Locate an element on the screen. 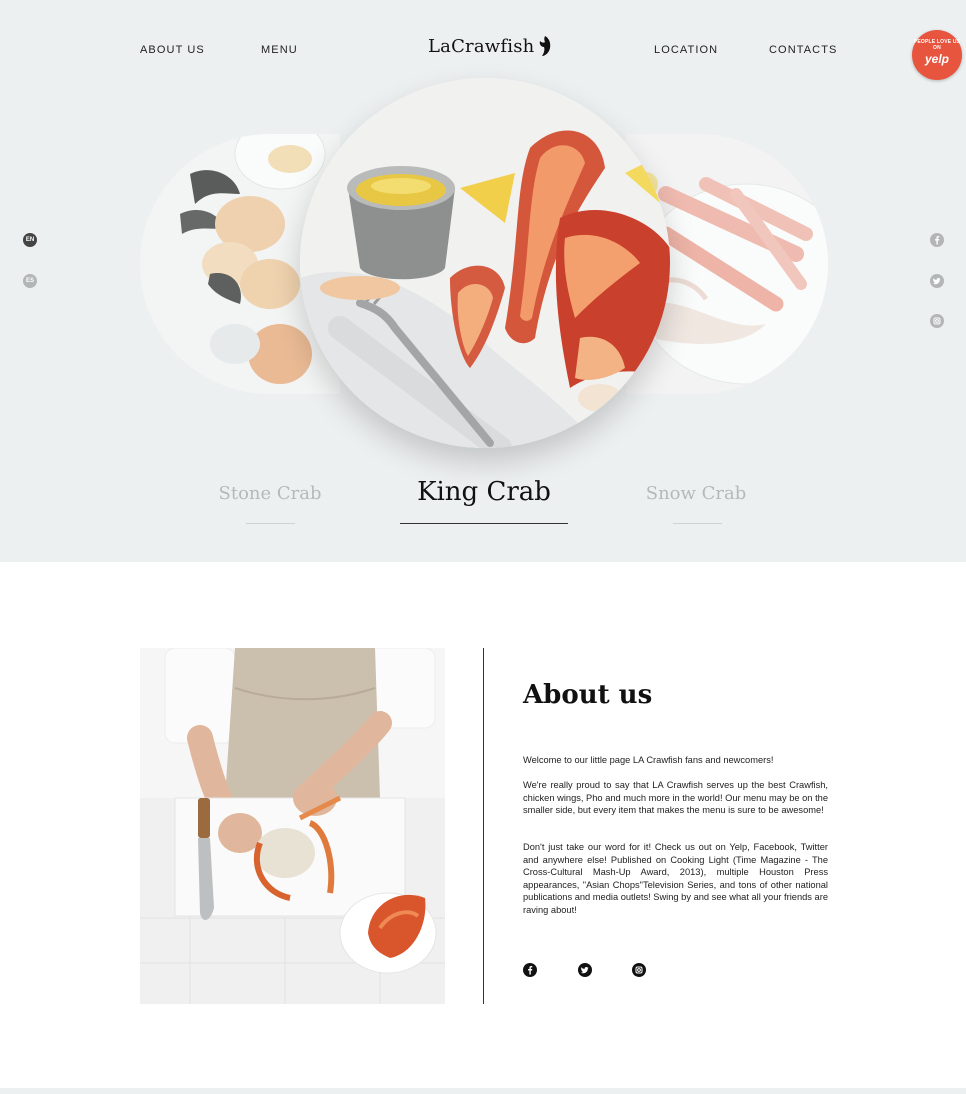  carousel-label-stone-crab: Stone Crab is located at coordinates (270, 493).